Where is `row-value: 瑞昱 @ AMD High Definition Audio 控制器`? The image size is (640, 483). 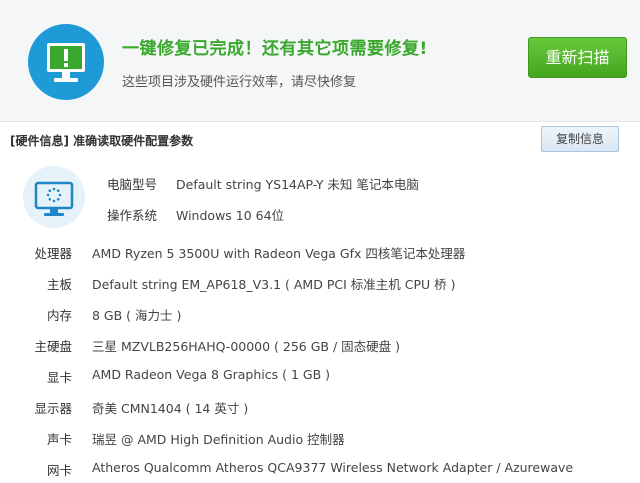 row-value: 瑞昱 @ AMD High Definition Audio 控制器 is located at coordinates (218, 439).